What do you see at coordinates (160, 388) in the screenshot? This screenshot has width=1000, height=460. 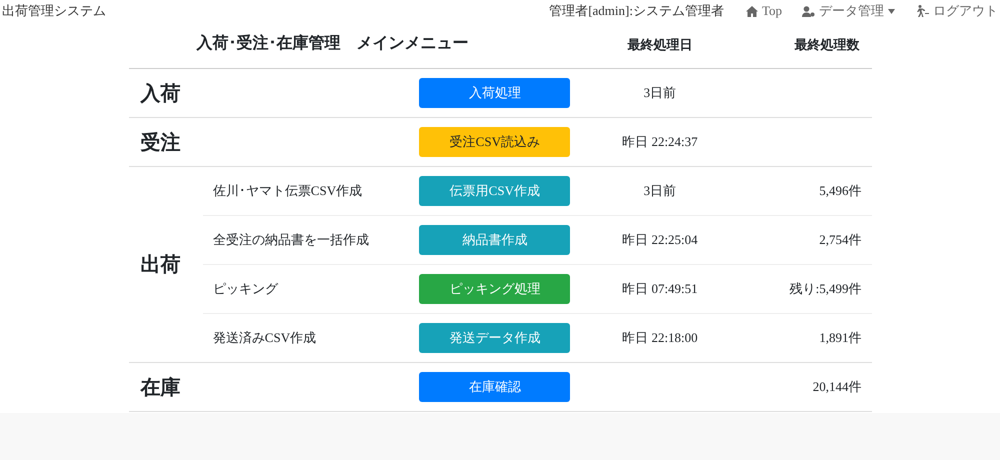 I see `category-label: 在庫` at bounding box center [160, 388].